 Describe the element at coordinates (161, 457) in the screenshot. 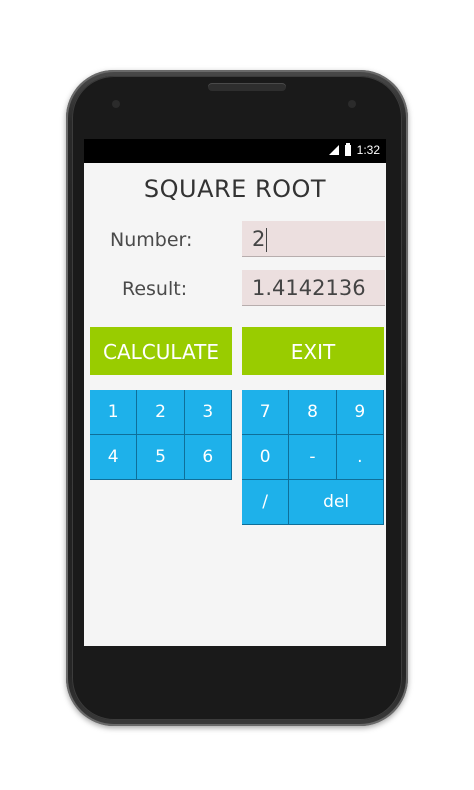

I see `key-5: 5` at that location.